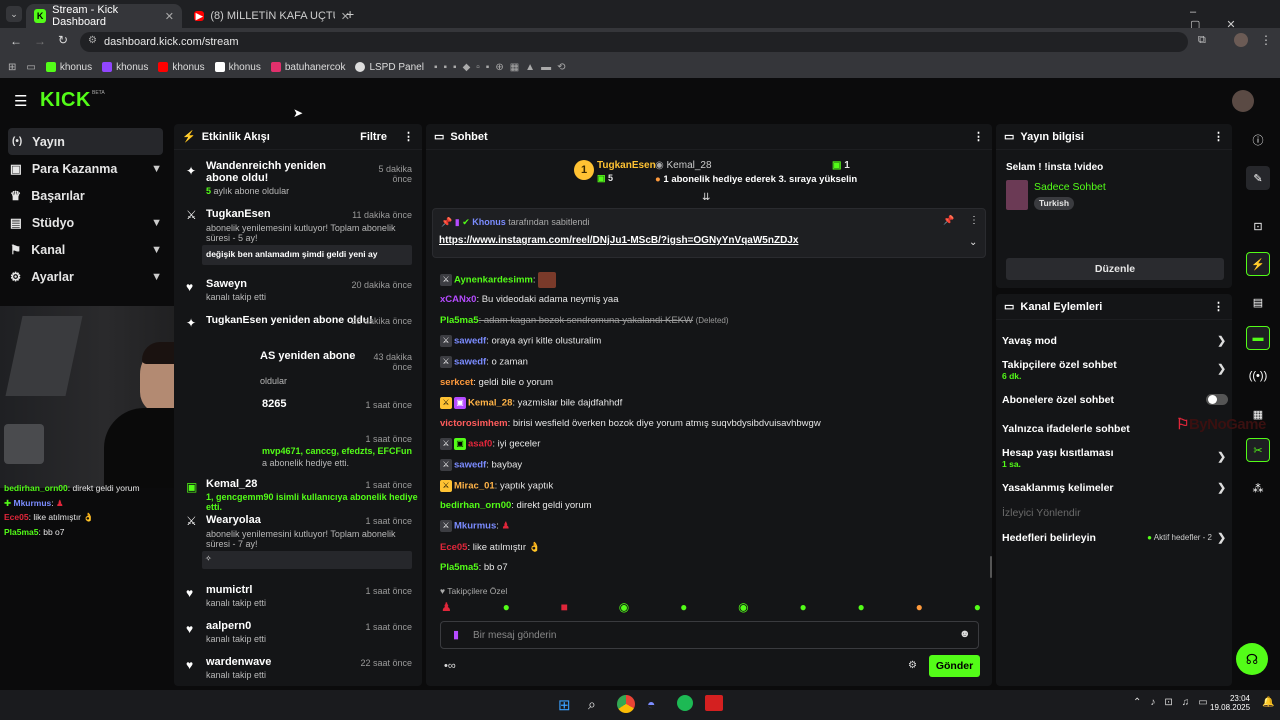  What do you see at coordinates (169, 16) in the screenshot?
I see `close-icon: ✕` at bounding box center [169, 16].